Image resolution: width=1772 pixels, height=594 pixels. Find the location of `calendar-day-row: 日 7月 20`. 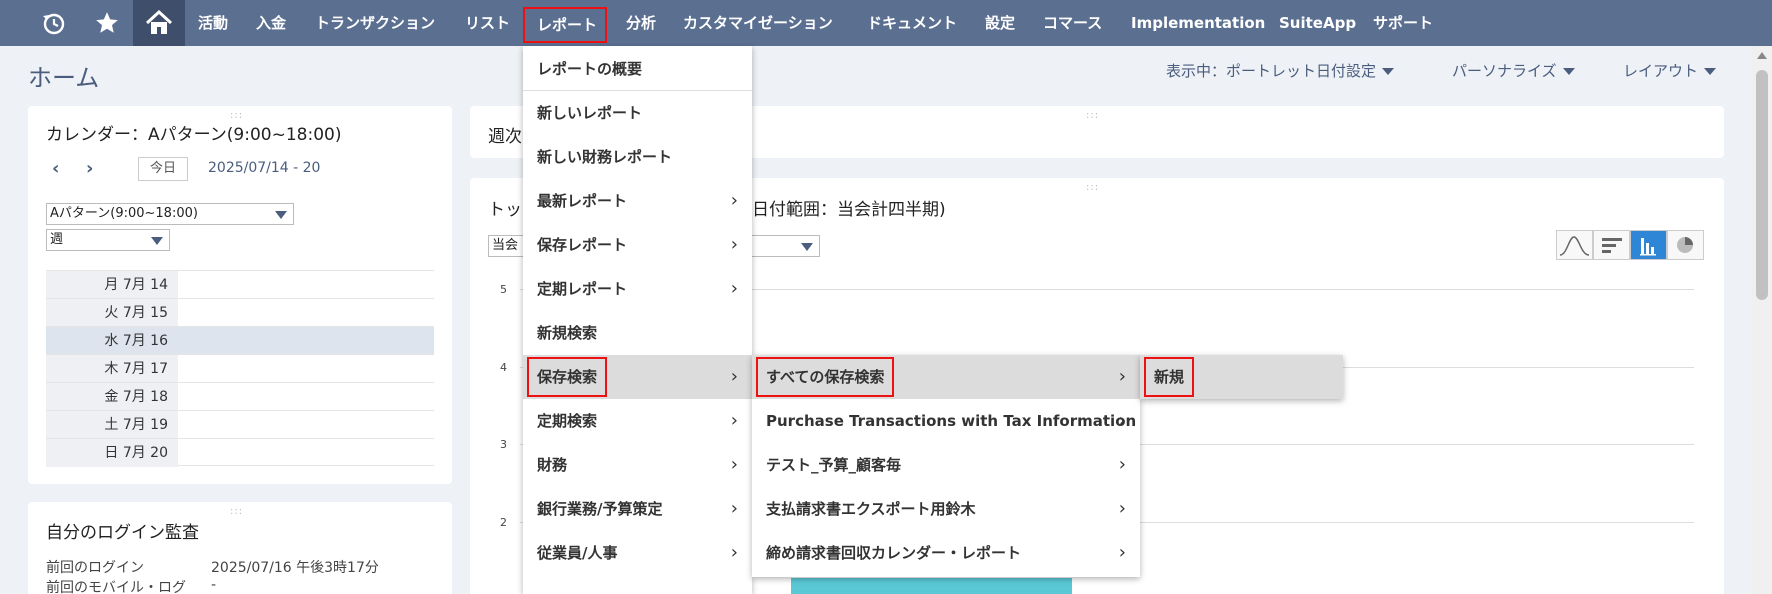

calendar-day-row: 日 7月 20 is located at coordinates (240, 452).